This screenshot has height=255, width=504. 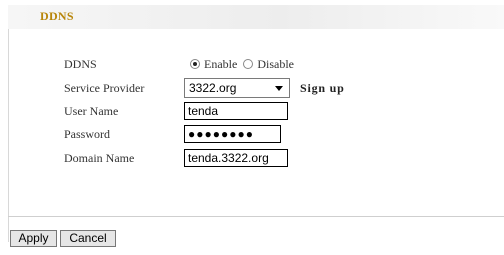 I want to click on ddns-label: DDNS, so click(x=80, y=64).